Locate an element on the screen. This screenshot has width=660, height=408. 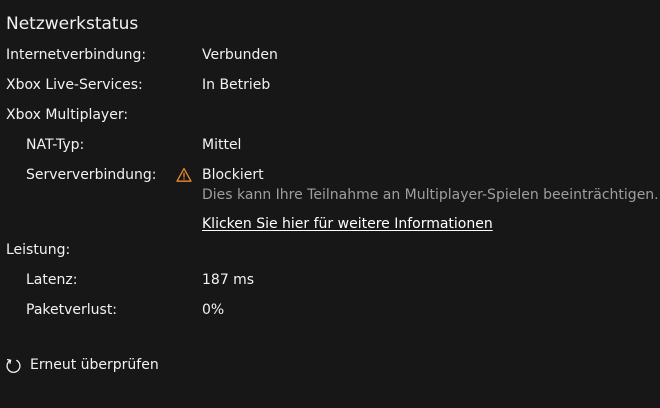
server-connection-label: Serververbindung: is located at coordinates (91, 175).